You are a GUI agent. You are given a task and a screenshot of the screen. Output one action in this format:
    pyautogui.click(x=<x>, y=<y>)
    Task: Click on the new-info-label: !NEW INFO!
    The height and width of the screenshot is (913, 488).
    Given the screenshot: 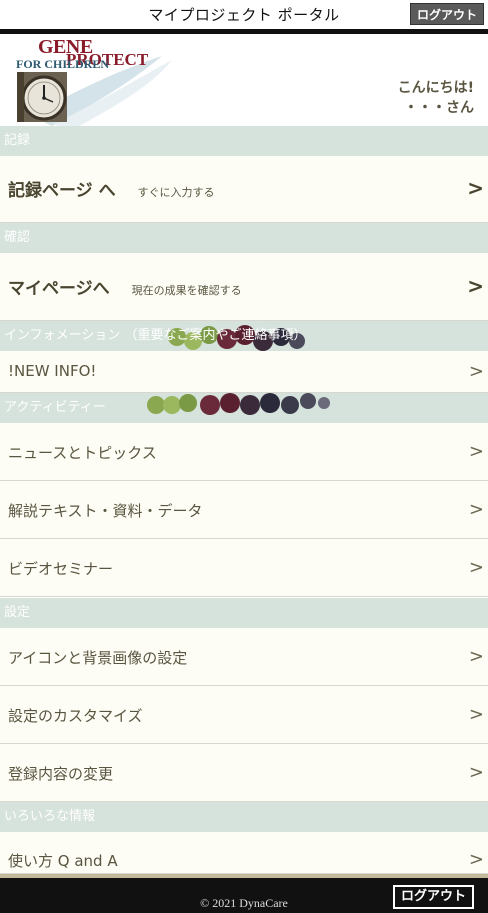 What is the action you would take?
    pyautogui.click(x=52, y=371)
    